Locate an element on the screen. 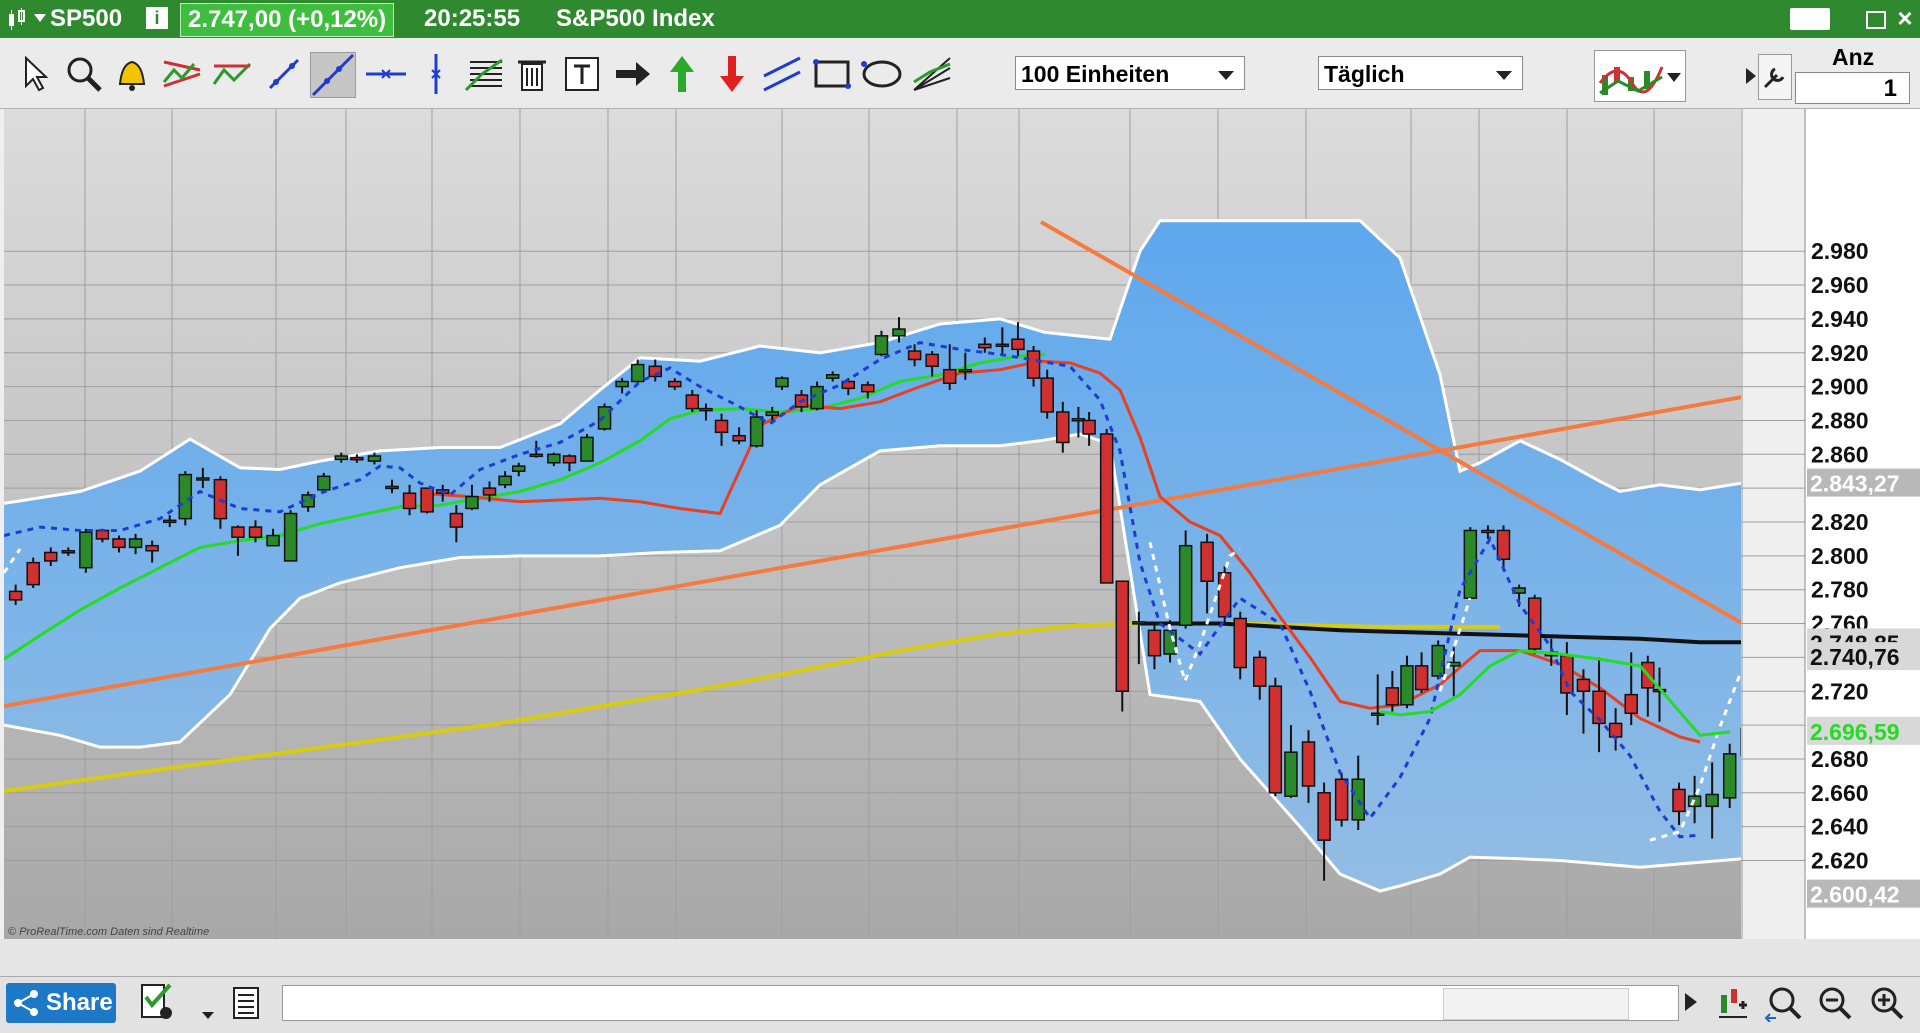 The height and width of the screenshot is (1033, 1920). price-marker: 2.600,42 is located at coordinates (1863, 893).